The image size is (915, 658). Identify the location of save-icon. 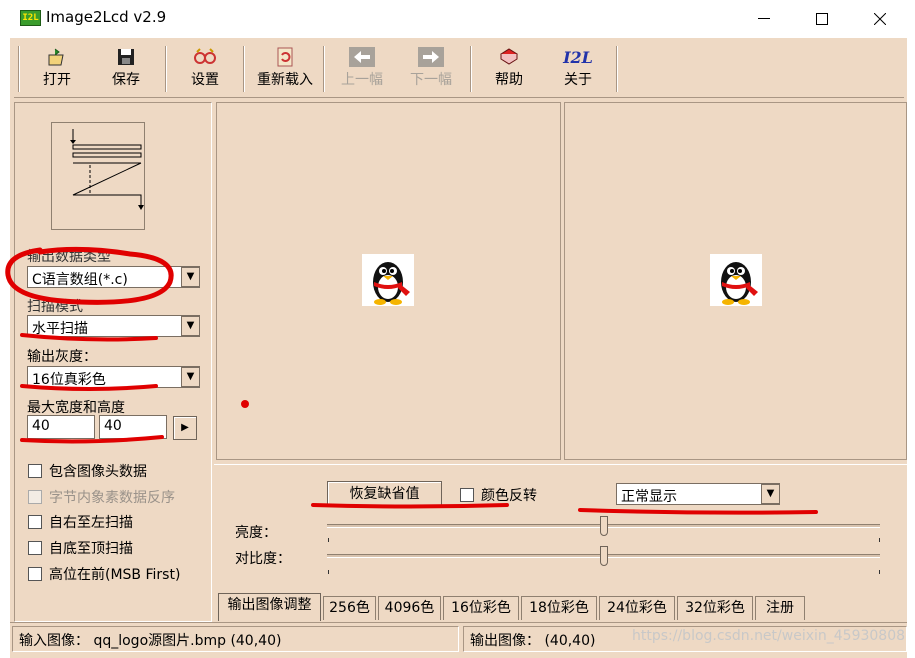
(126, 58).